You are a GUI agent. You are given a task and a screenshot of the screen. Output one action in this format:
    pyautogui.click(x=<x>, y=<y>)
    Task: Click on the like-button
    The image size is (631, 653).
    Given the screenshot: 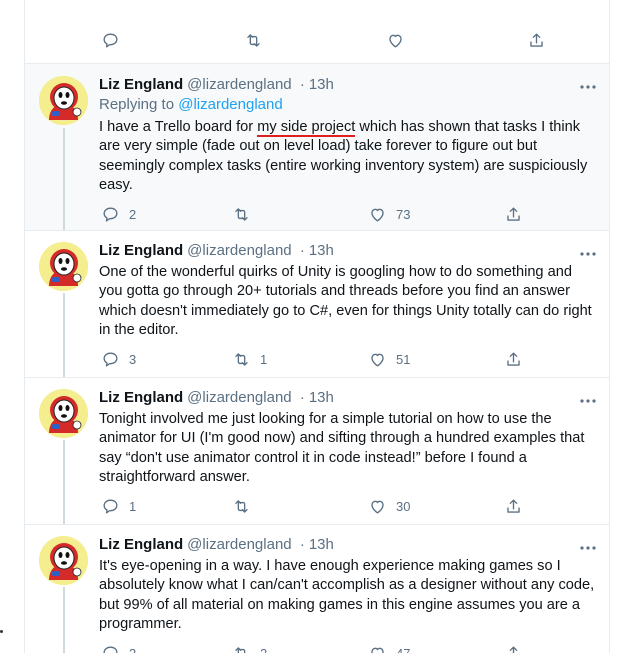 What is the action you would take?
    pyautogui.click(x=395, y=40)
    